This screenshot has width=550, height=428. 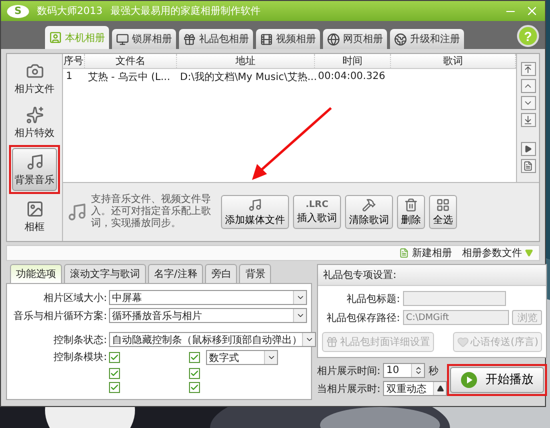 I want to click on move-up-button, so click(x=528, y=86).